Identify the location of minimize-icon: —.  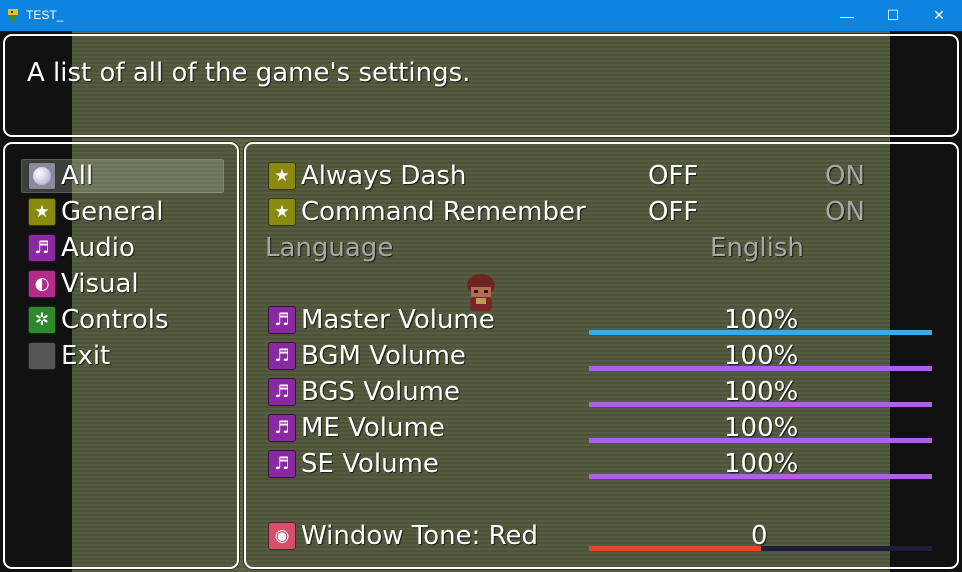
(847, 15).